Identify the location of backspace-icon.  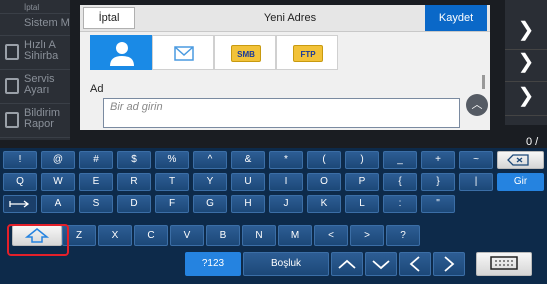
(518, 160).